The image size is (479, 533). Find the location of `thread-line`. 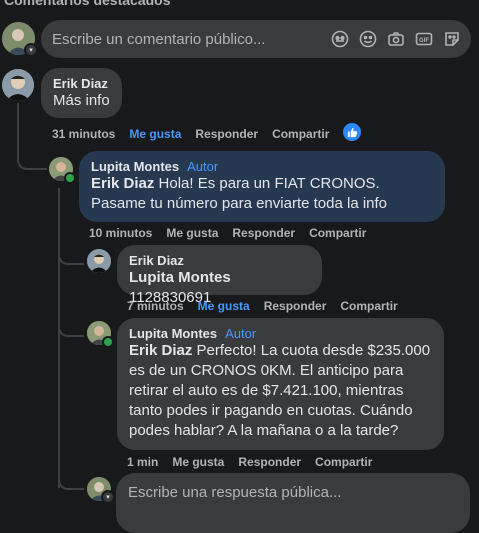

thread-line is located at coordinates (18, 132).